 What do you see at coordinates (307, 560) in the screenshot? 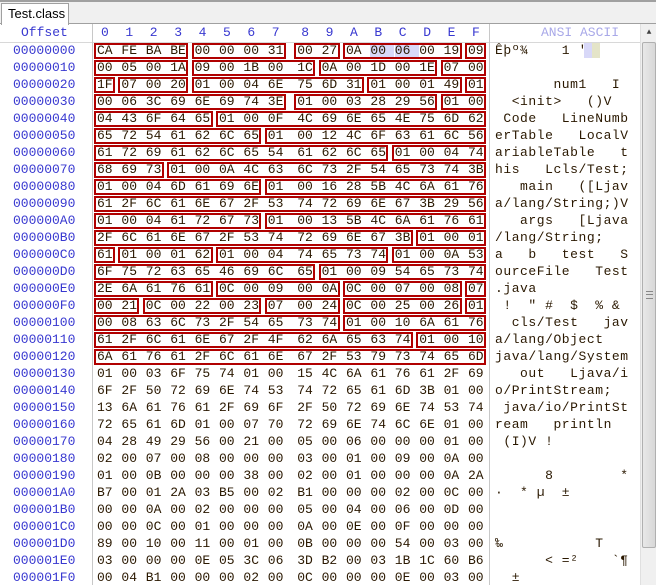
I see `hex-byte: 3D` at bounding box center [307, 560].